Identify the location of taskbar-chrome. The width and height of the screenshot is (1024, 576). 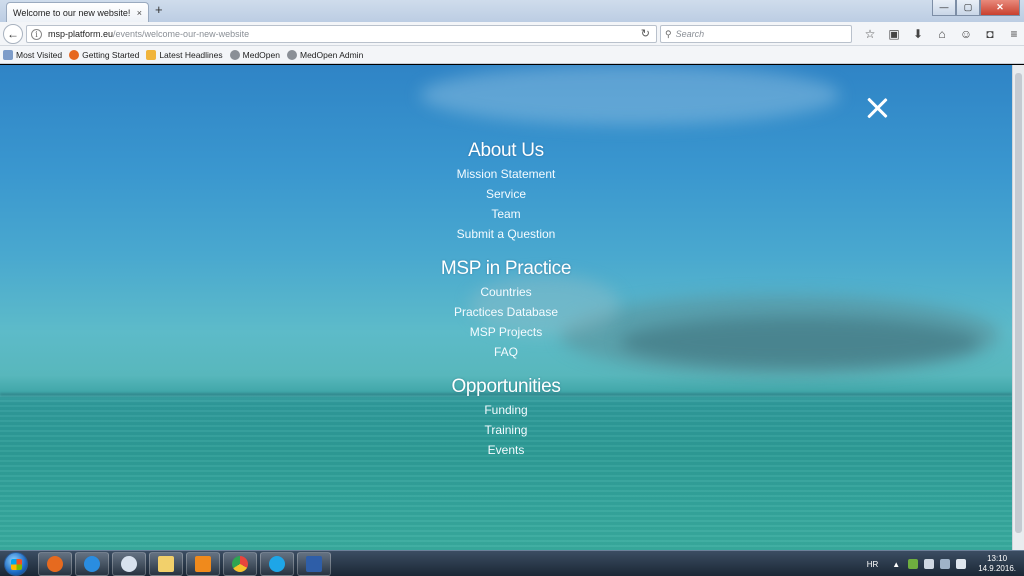
(240, 564).